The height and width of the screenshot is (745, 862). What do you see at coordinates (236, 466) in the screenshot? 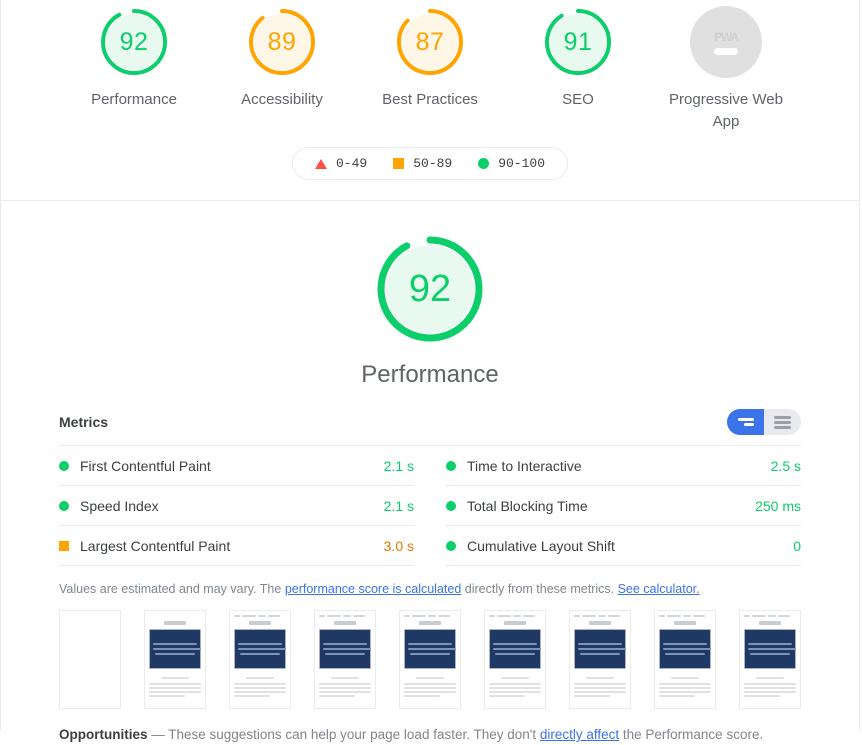
I see `metric-row: First Contentful Paint 2.1 s` at bounding box center [236, 466].